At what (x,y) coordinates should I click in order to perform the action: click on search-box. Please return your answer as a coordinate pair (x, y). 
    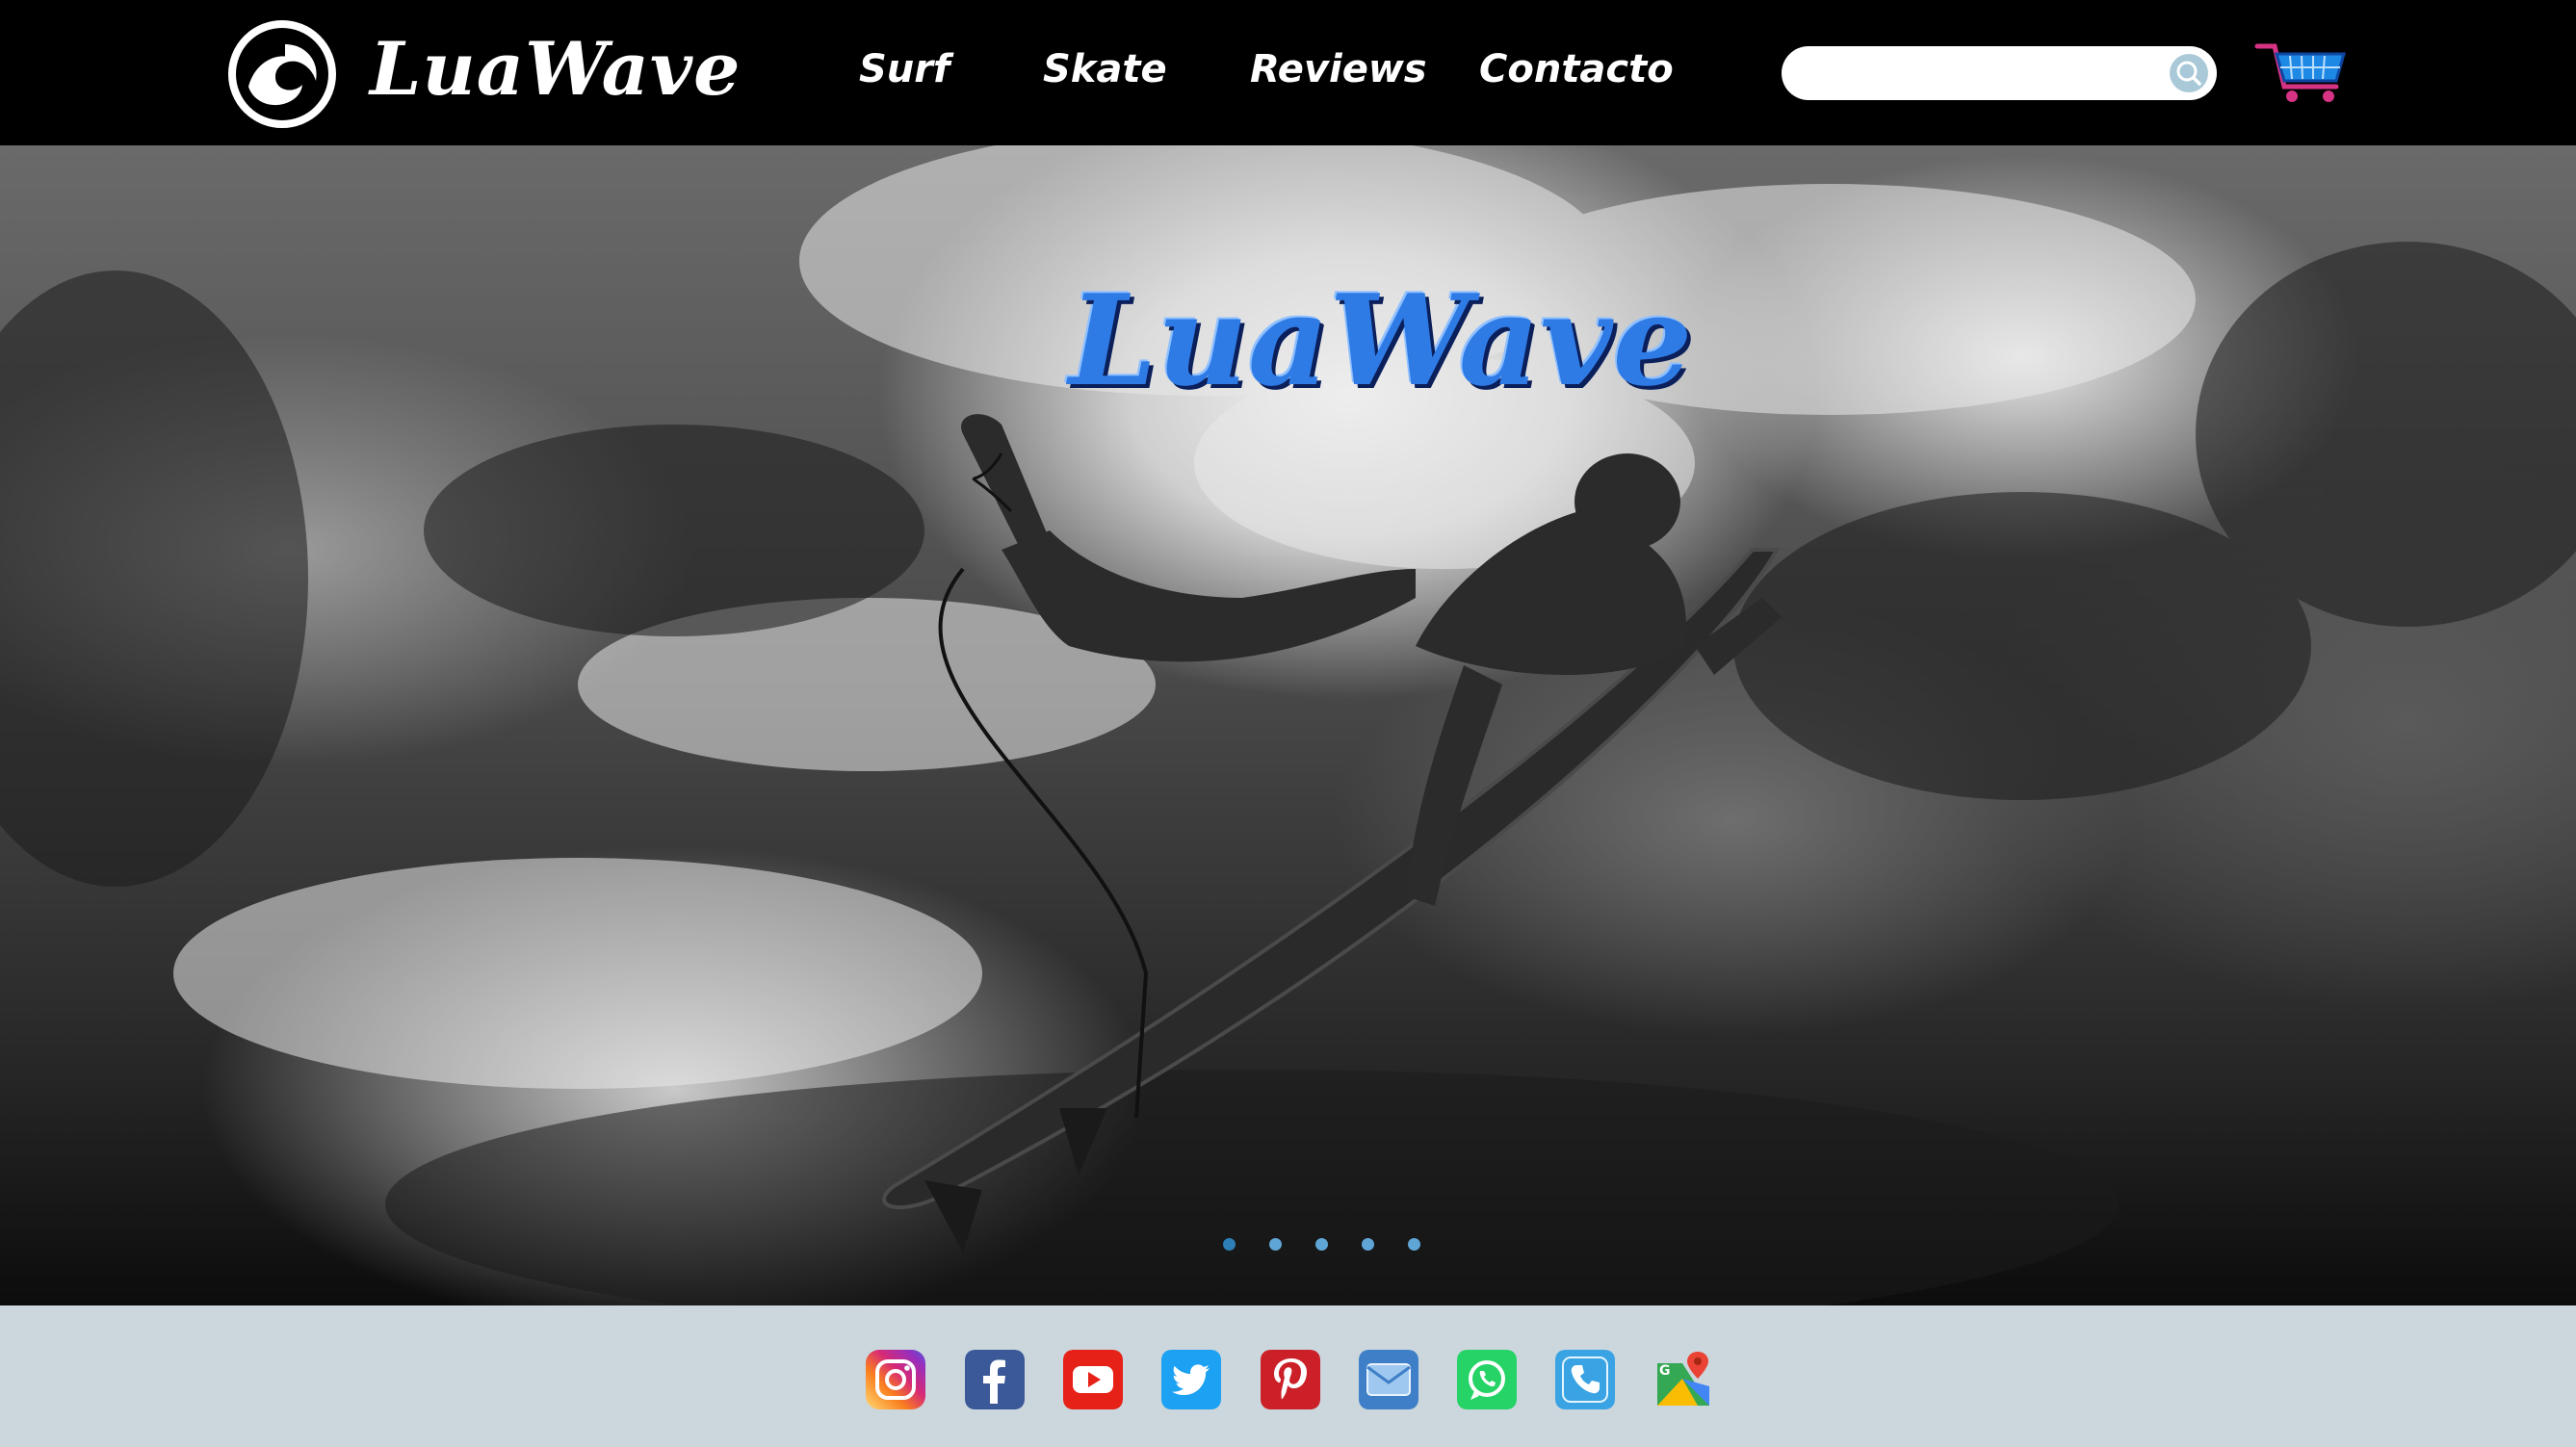
    Looking at the image, I should click on (1999, 73).